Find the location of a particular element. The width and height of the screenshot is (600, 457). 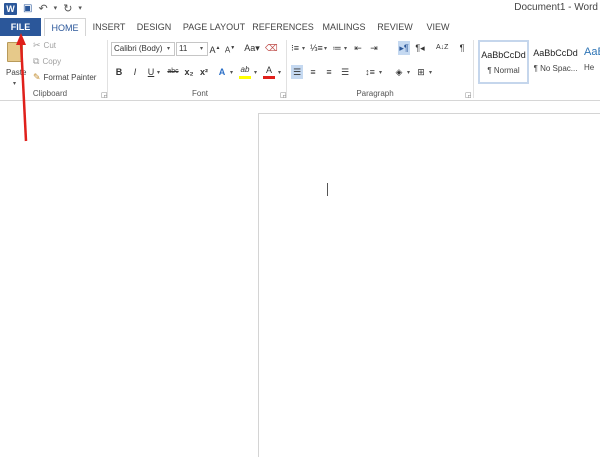

shading-icon: ◈ is located at coordinates (399, 72).